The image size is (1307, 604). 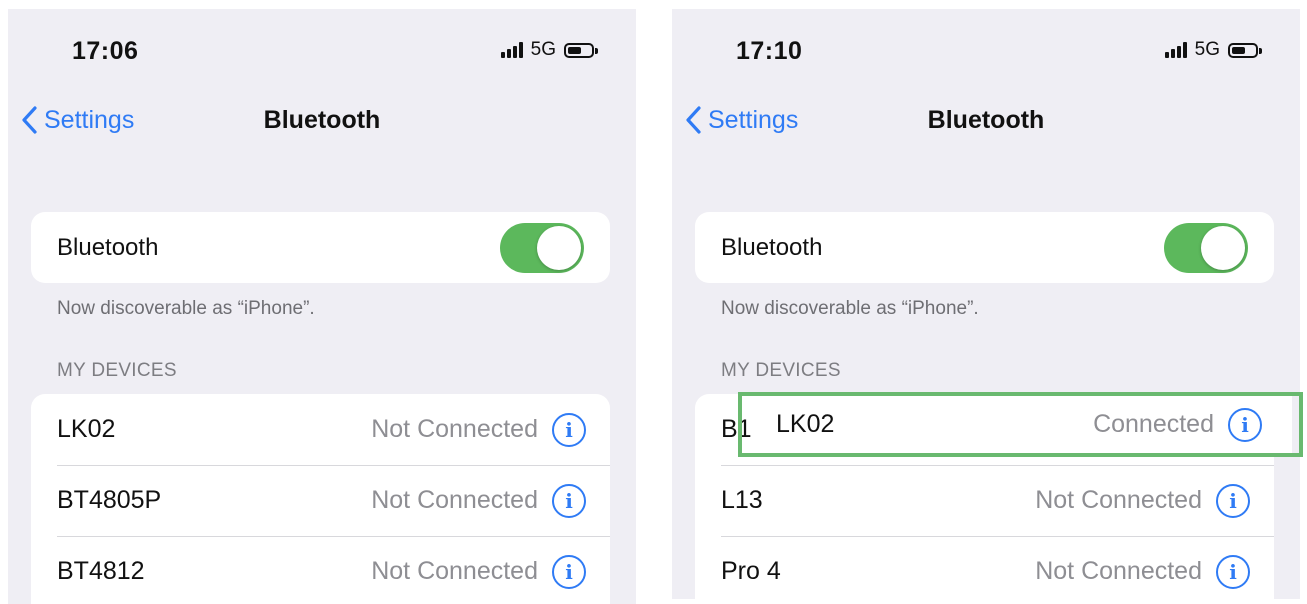 I want to click on highlighted-device-name: LK02, so click(x=805, y=424).